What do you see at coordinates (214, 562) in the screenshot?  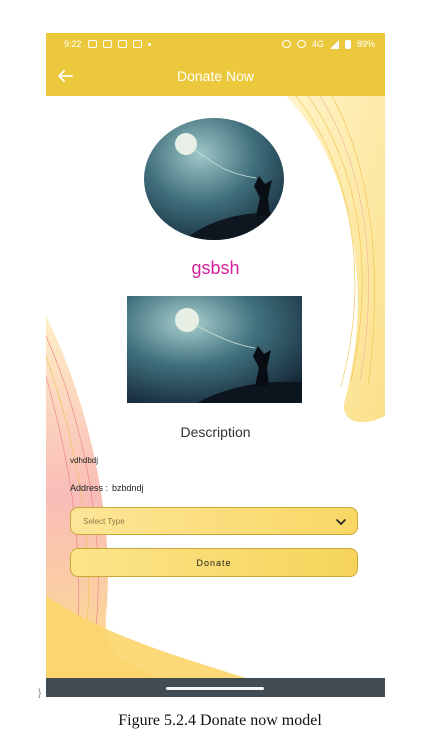 I see `donate-button: Donate` at bounding box center [214, 562].